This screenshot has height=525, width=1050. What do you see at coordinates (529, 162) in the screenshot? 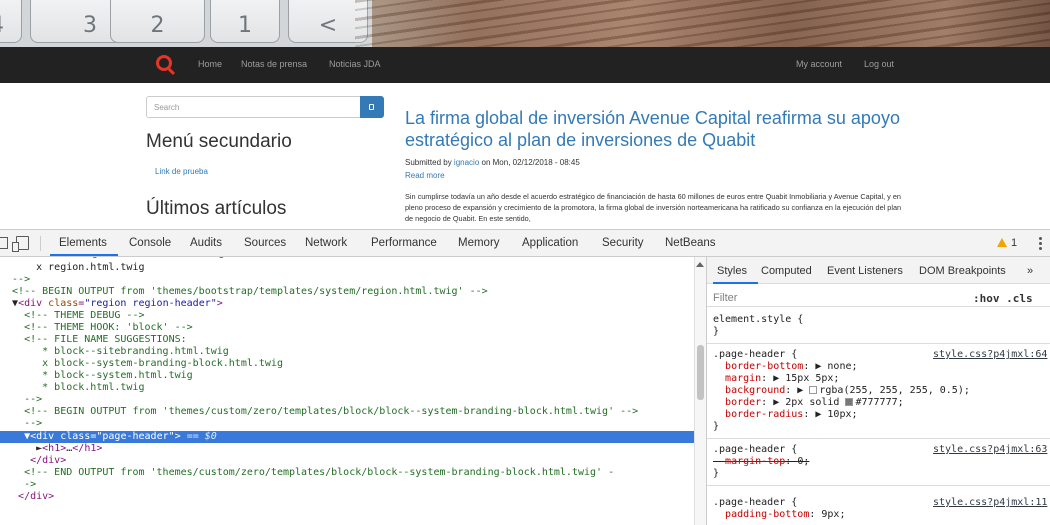
I see `submitted-date: on Mon, 02/12/2018 - 08:45` at bounding box center [529, 162].